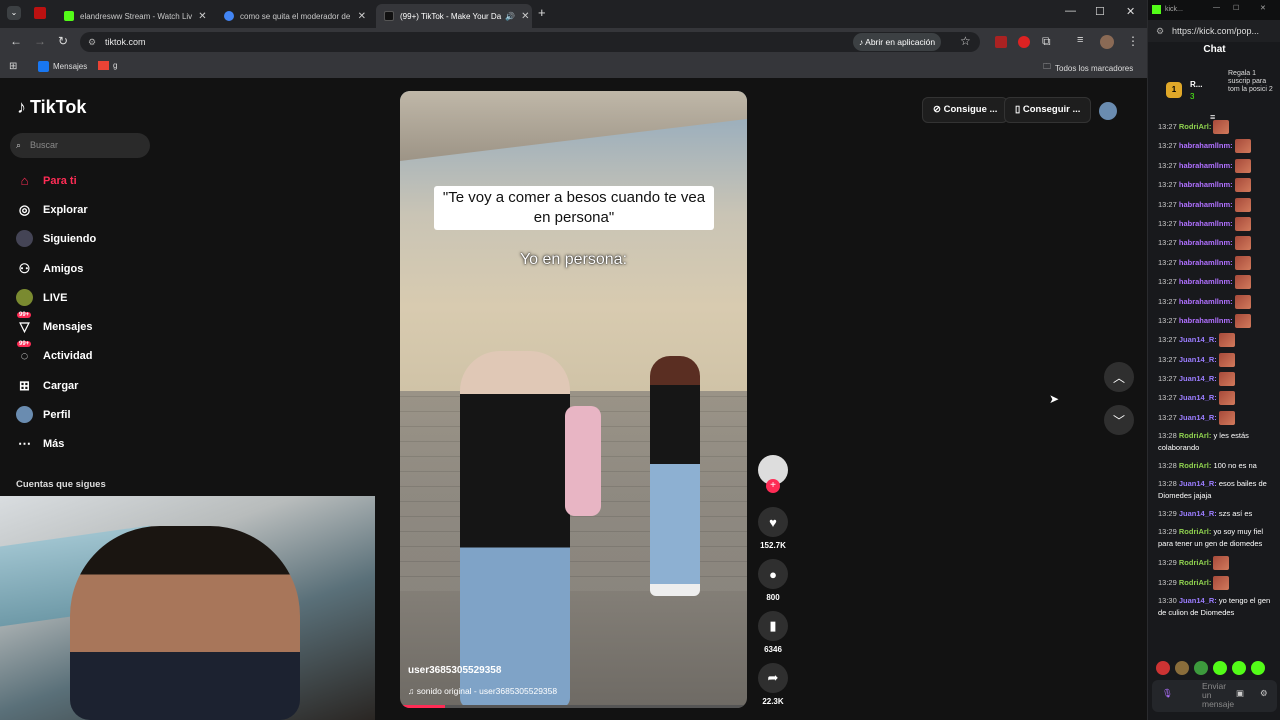  What do you see at coordinates (1119, 377) in the screenshot?
I see `previous-video-button: ︿` at bounding box center [1119, 377].